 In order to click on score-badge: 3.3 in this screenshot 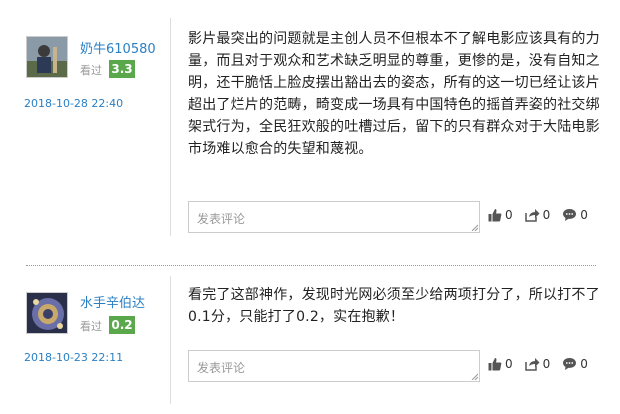, I will do `click(122, 69)`.